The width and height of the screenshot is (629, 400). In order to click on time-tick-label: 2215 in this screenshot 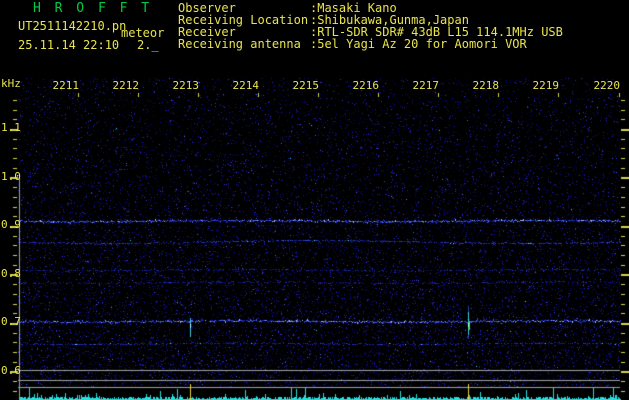, I will do `click(306, 85)`.